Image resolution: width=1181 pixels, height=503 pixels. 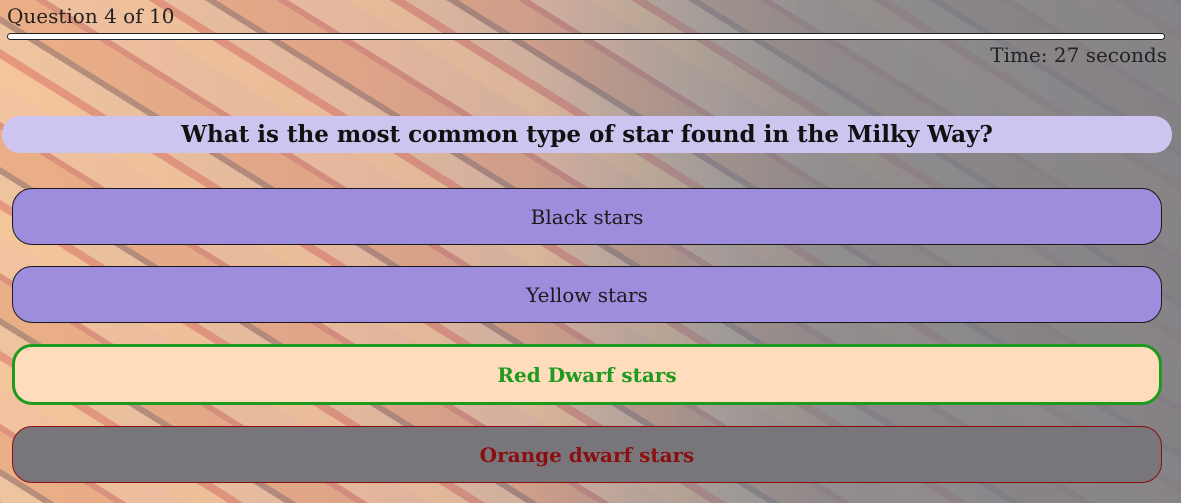 What do you see at coordinates (587, 454) in the screenshot?
I see `answer-button-orange-dwarf-stars: Orange dwarf stars` at bounding box center [587, 454].